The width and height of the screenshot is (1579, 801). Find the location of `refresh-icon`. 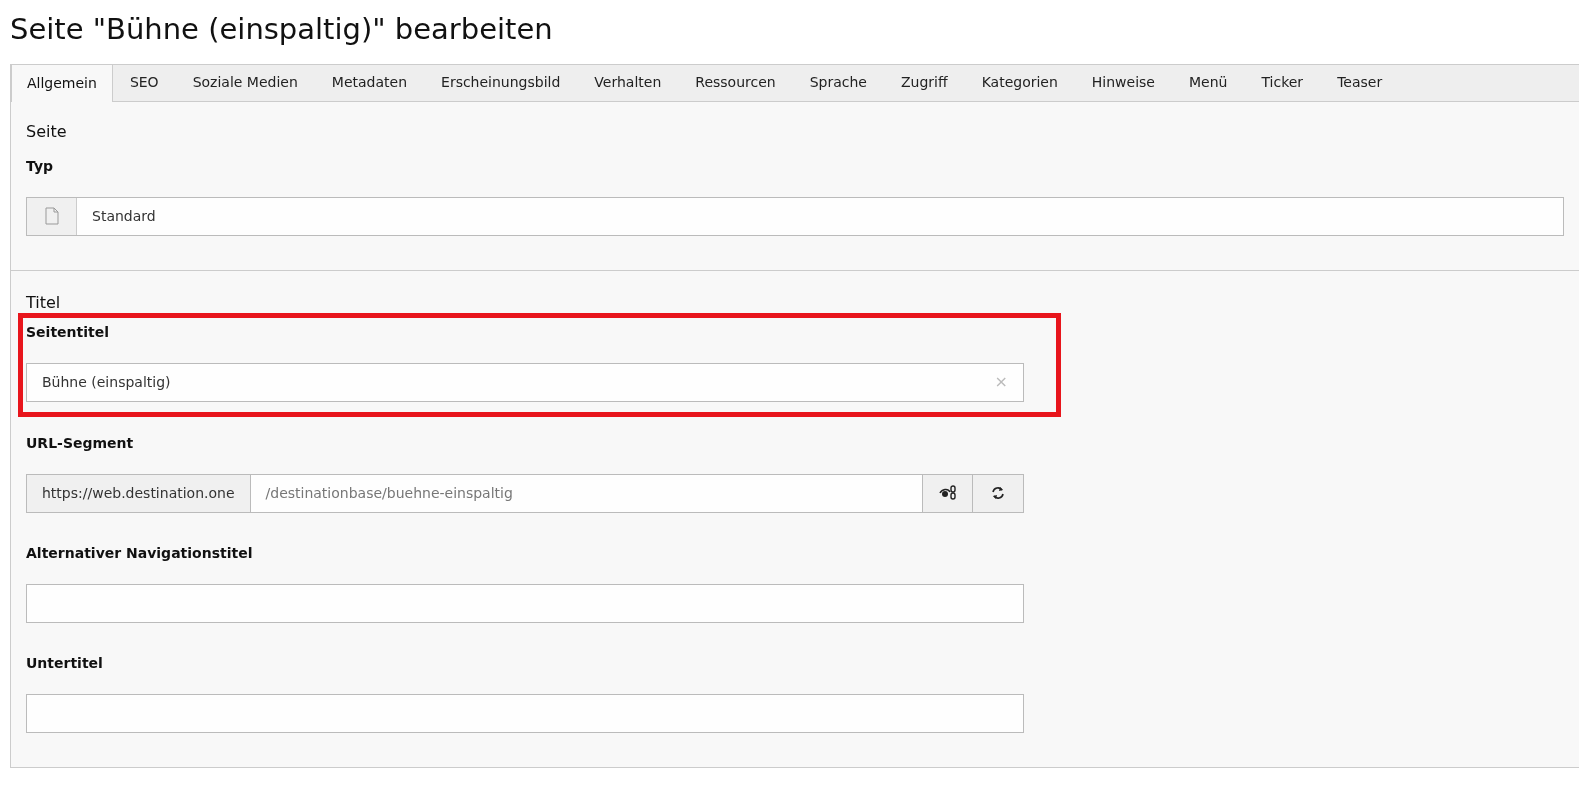

refresh-icon is located at coordinates (998, 493).